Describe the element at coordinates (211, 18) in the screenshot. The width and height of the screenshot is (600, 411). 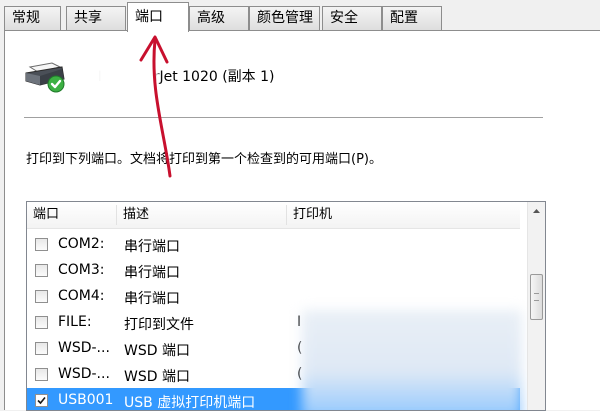
I see `tab-label: 高级` at that location.